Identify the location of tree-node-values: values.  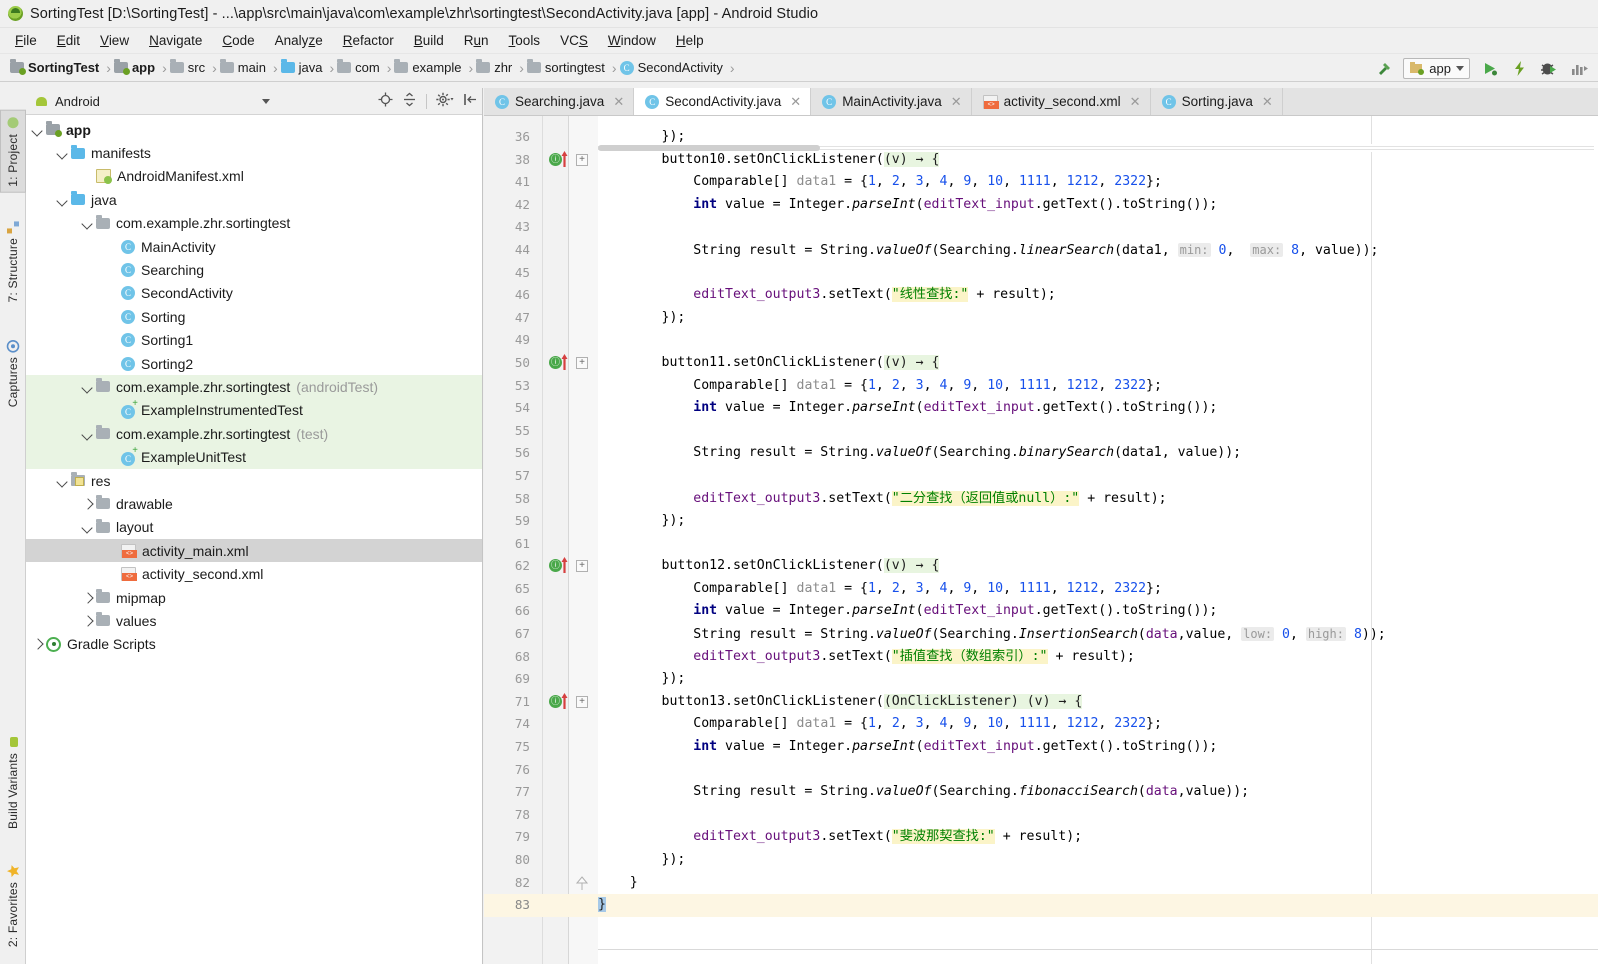
(254, 620).